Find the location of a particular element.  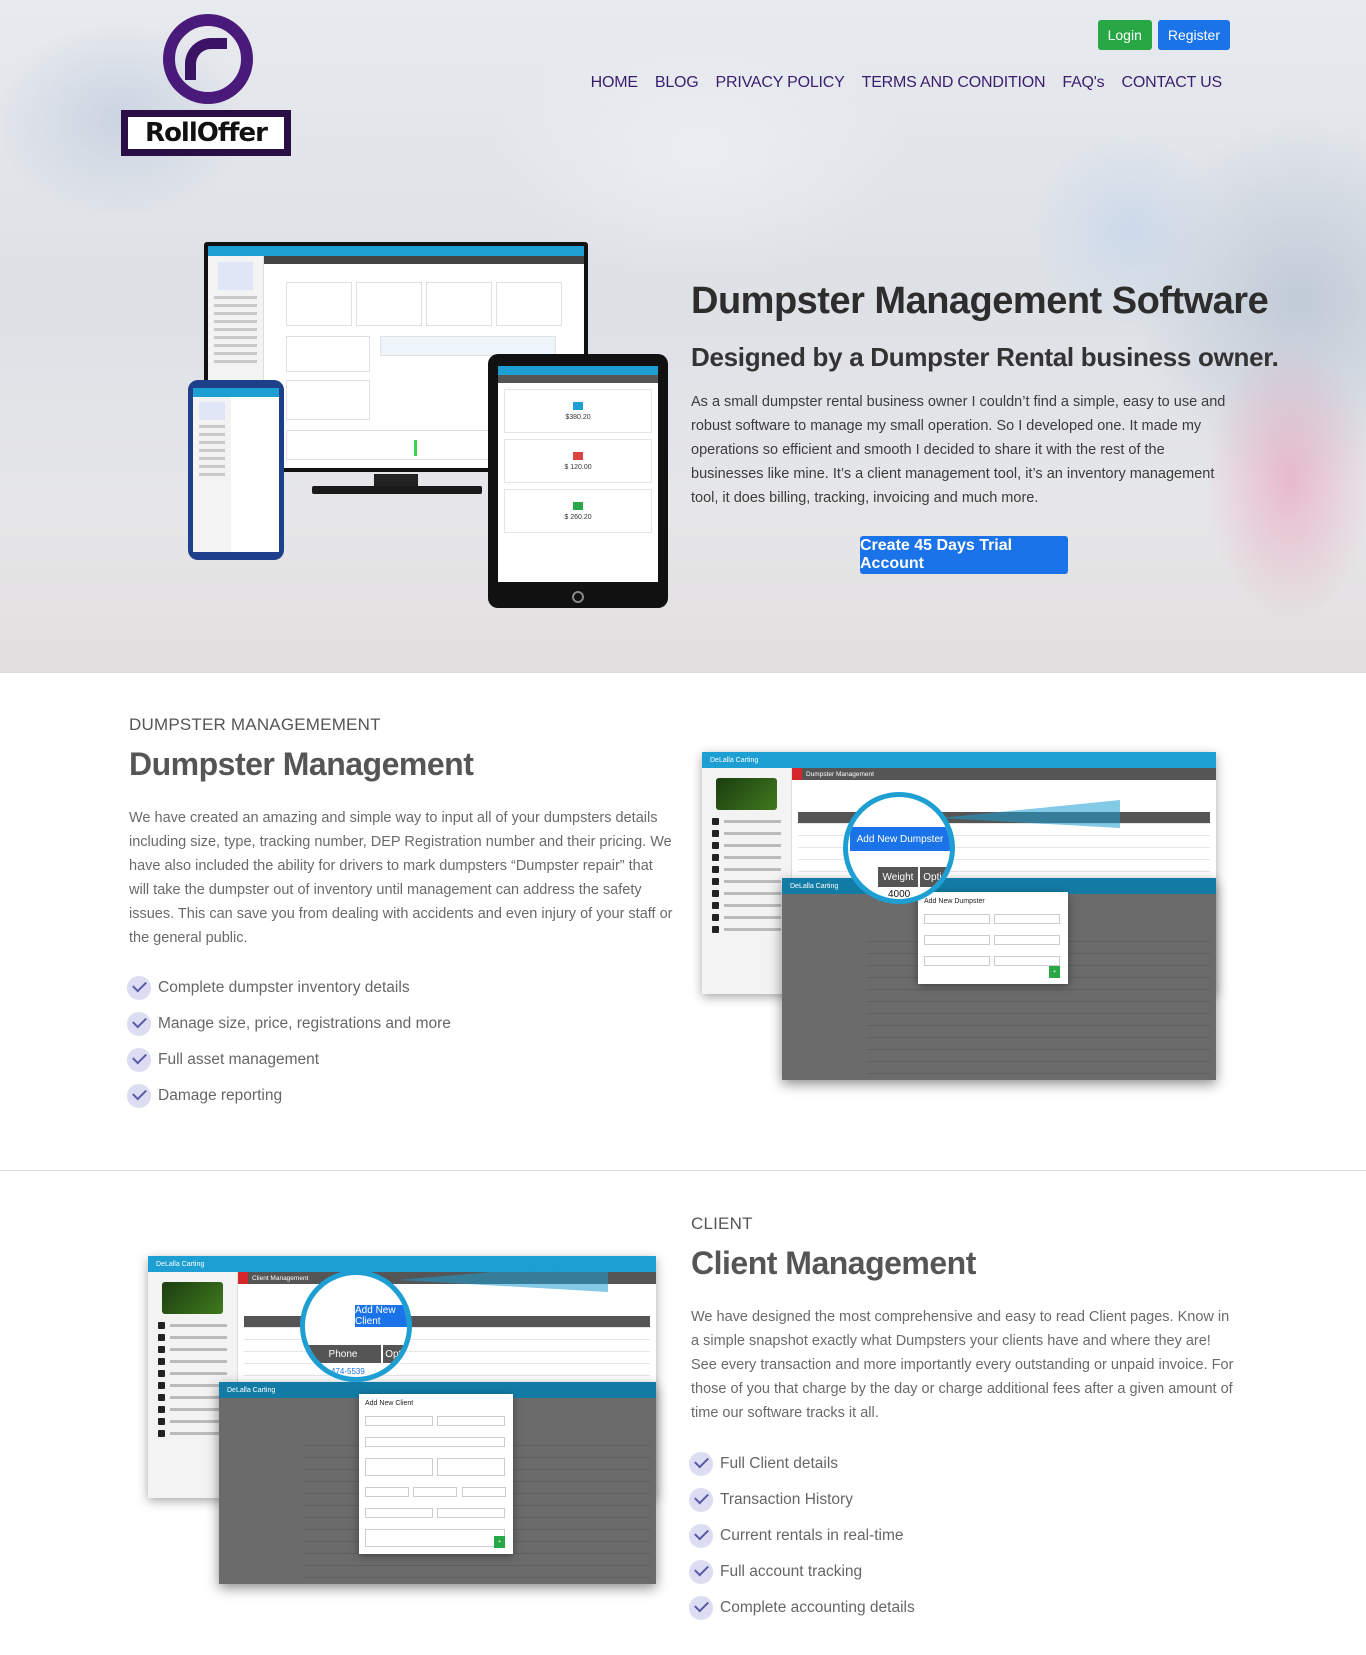

add-client-modal: Add New Client + is located at coordinates (436, 1474).